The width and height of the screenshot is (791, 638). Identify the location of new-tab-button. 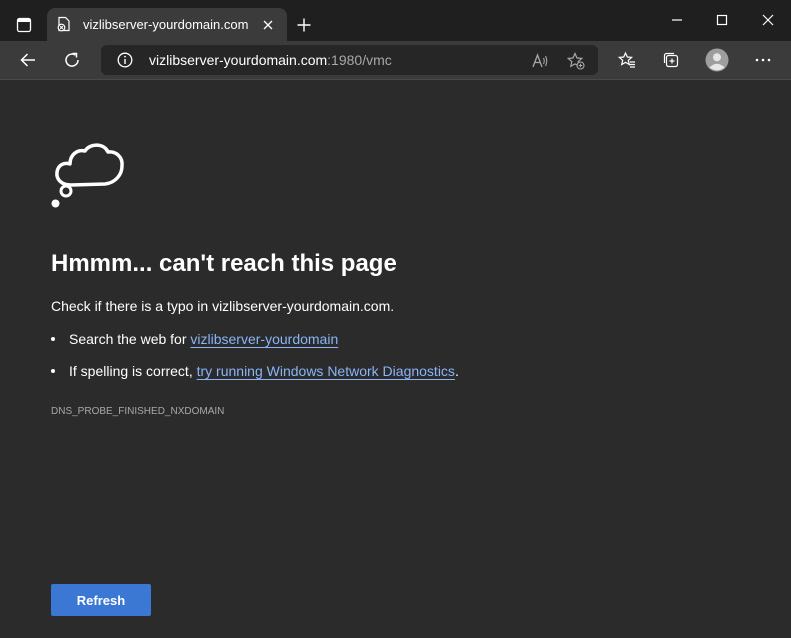
(304, 25).